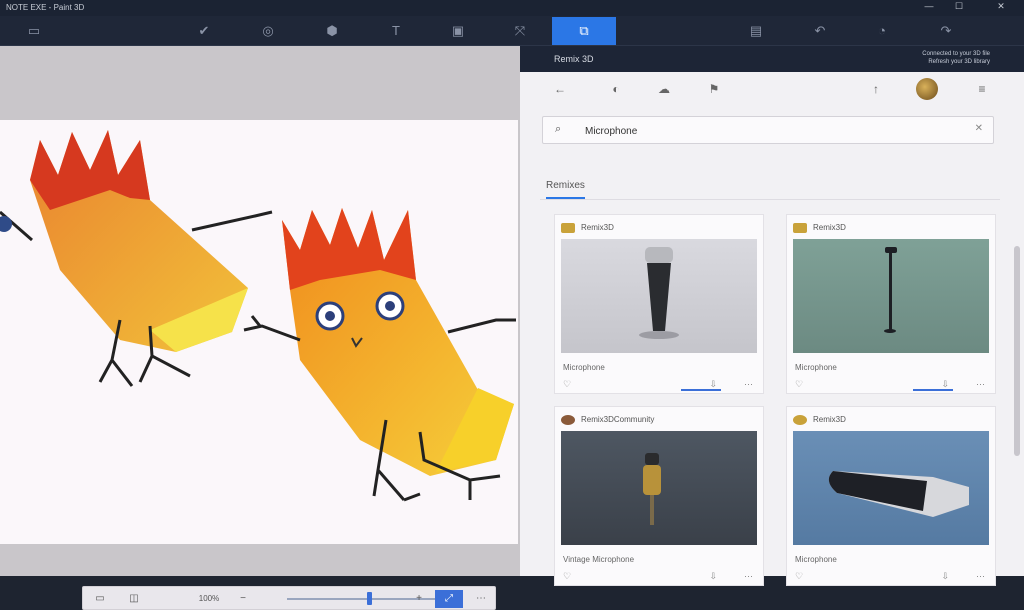 The width and height of the screenshot is (1024, 610). I want to click on search-box: ⌕ ✕, so click(768, 130).